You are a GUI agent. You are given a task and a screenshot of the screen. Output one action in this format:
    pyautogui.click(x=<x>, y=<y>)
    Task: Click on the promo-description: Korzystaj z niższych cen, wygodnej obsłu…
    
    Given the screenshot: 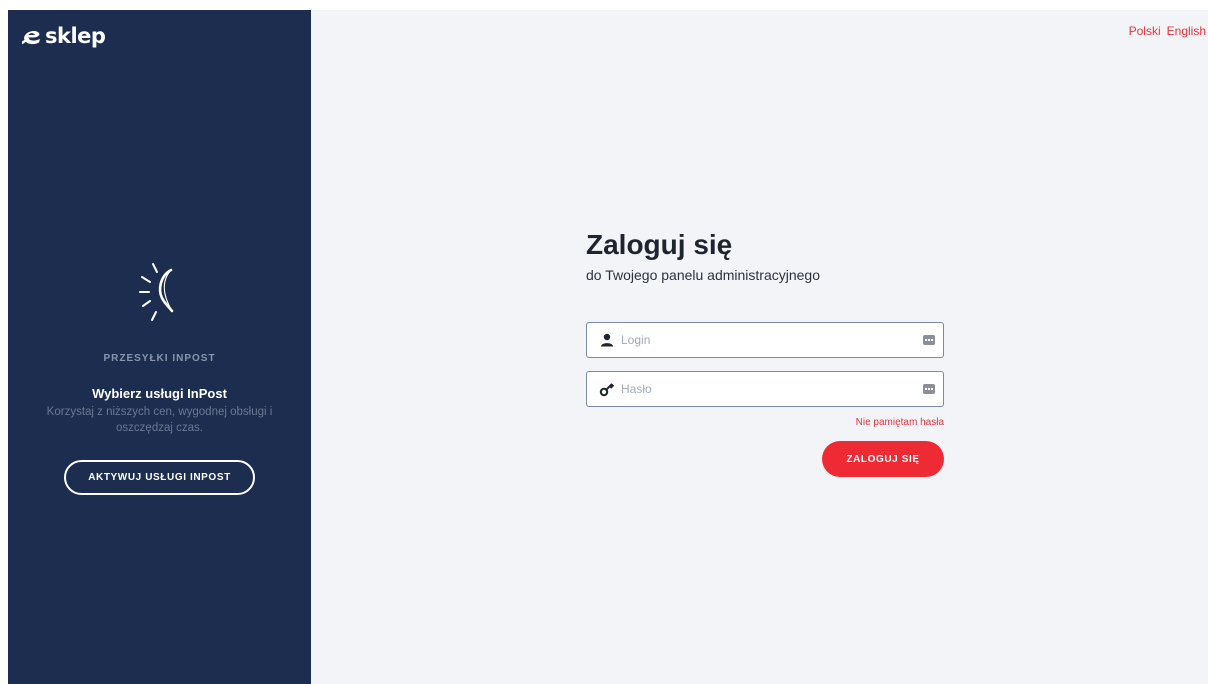 What is the action you would take?
    pyautogui.click(x=159, y=420)
    